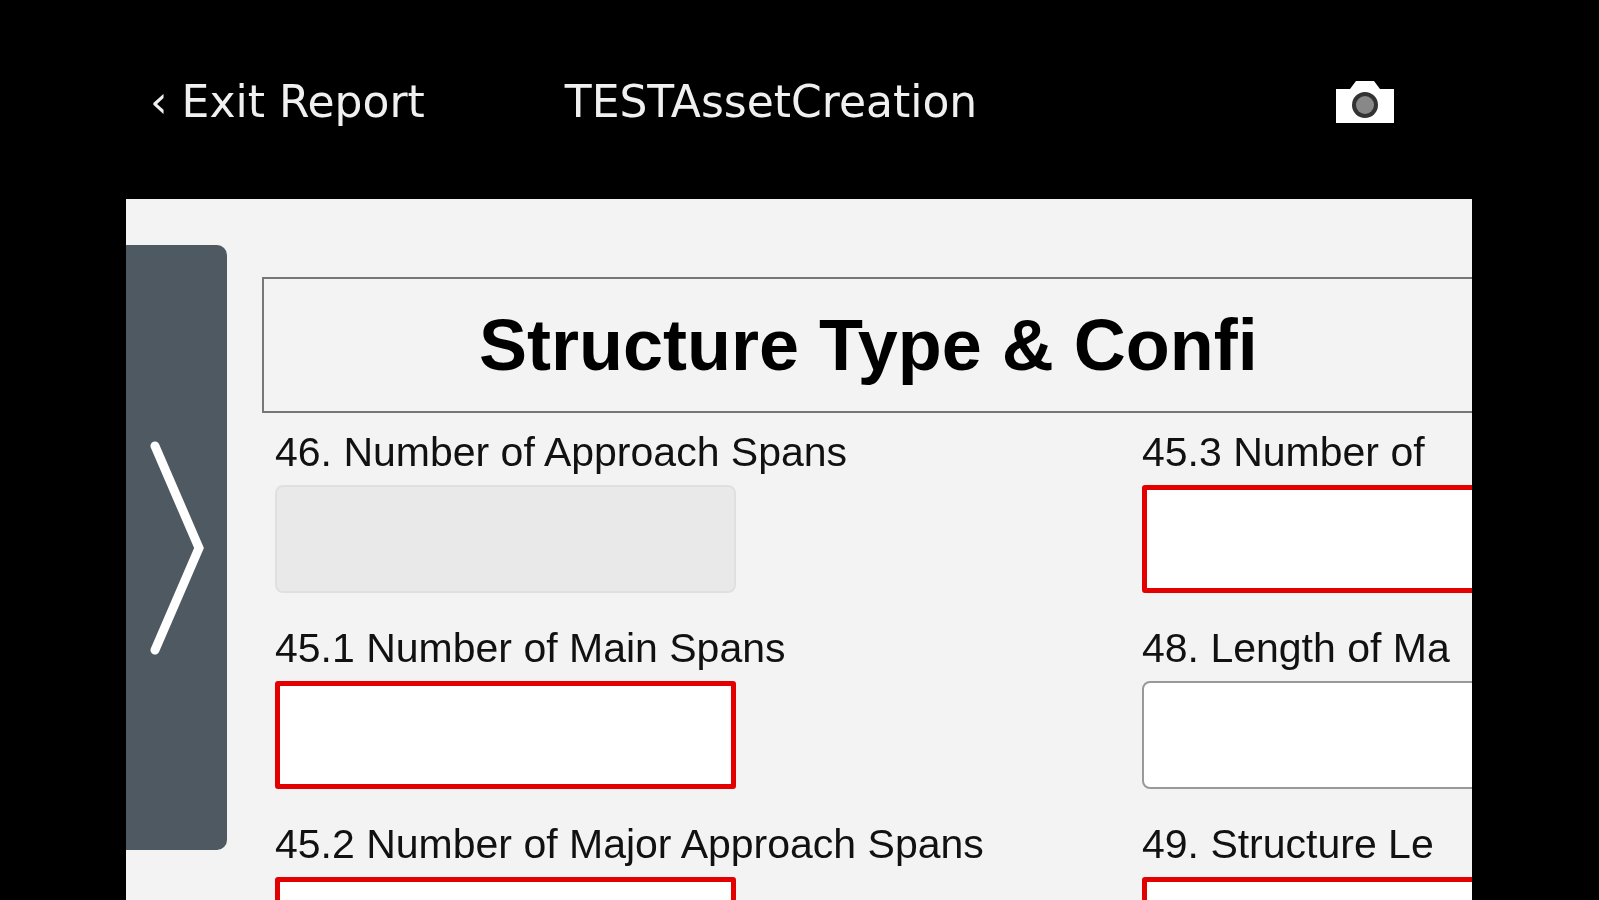 This screenshot has width=1599, height=900. What do you see at coordinates (630, 844) in the screenshot?
I see `field-label: 45.2 Number of Major Approach Spans` at bounding box center [630, 844].